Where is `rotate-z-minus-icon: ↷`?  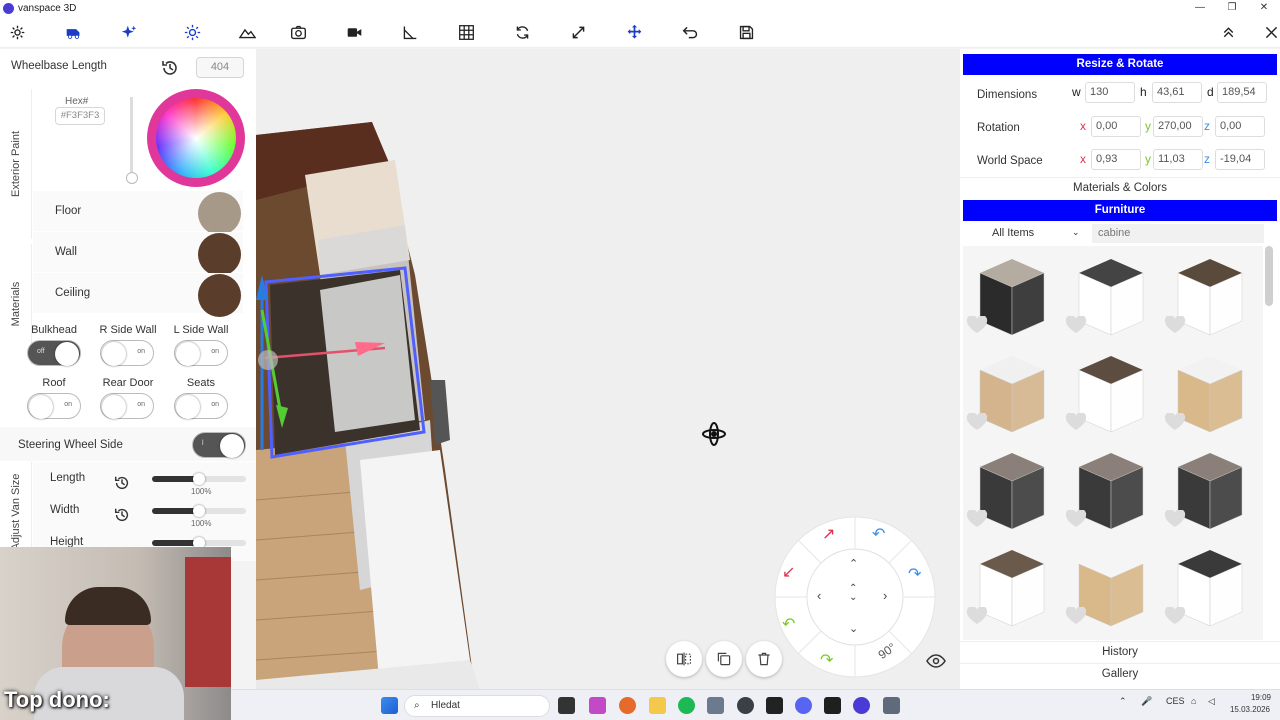
rotate-z-minus-icon: ↷ is located at coordinates (914, 574).